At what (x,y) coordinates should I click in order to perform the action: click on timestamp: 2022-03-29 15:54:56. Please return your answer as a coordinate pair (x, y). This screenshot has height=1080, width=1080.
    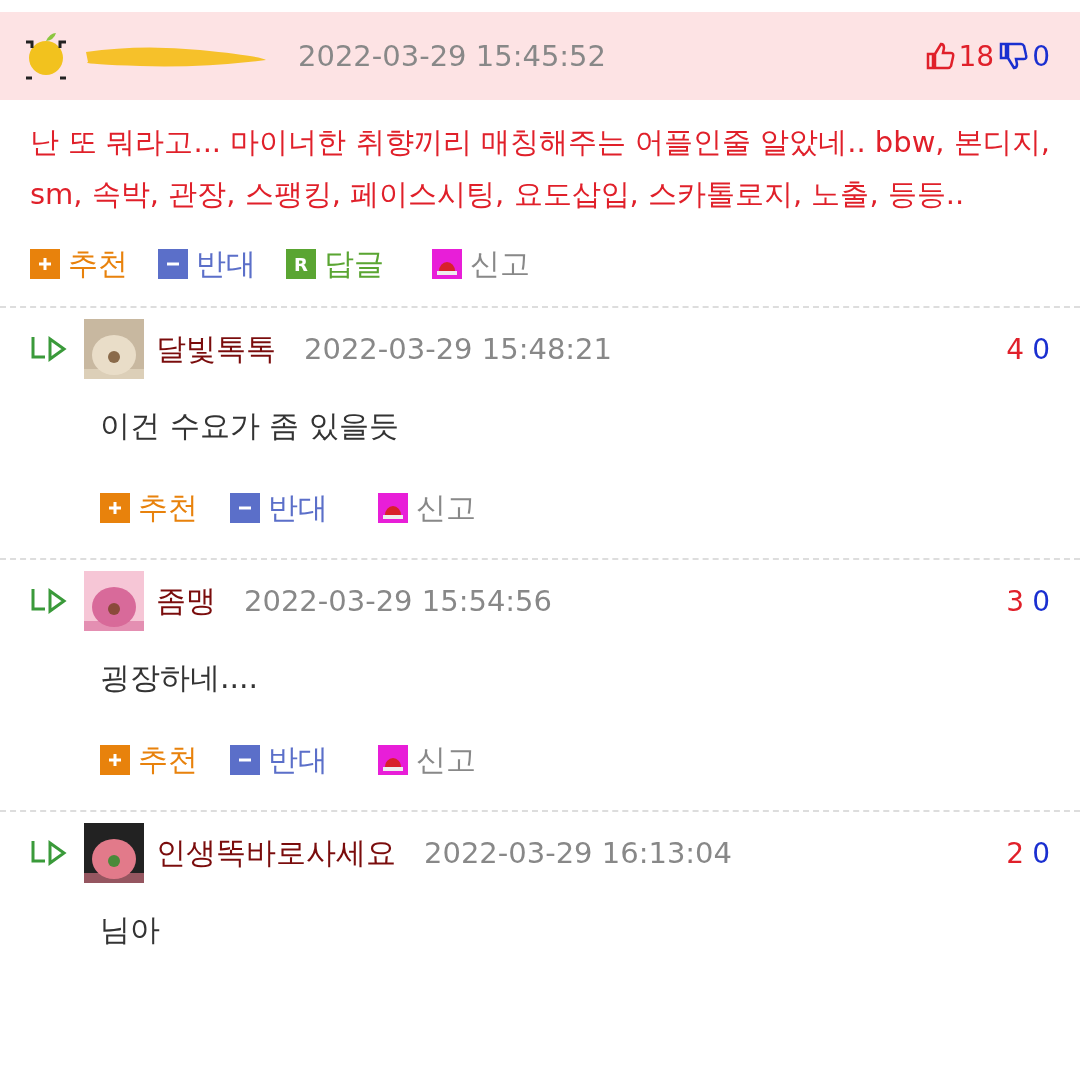
    Looking at the image, I should click on (398, 601).